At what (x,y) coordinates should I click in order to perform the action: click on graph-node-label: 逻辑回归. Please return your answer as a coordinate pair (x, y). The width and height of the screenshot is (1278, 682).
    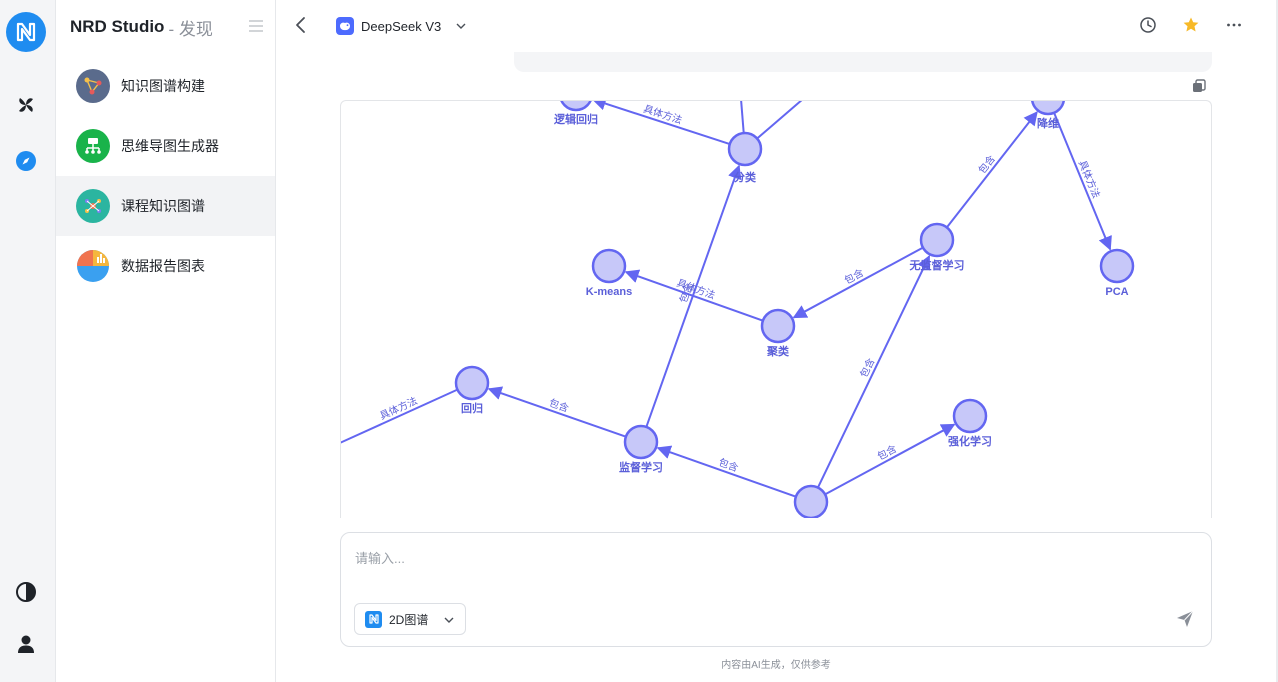
    Looking at the image, I should click on (576, 119).